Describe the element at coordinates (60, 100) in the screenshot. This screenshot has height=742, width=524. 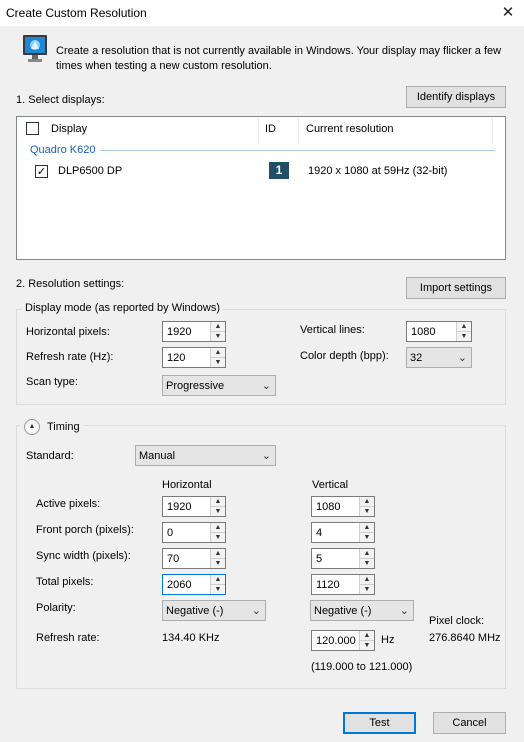
I see `select-displays-heading: 1. Select displays:` at that location.